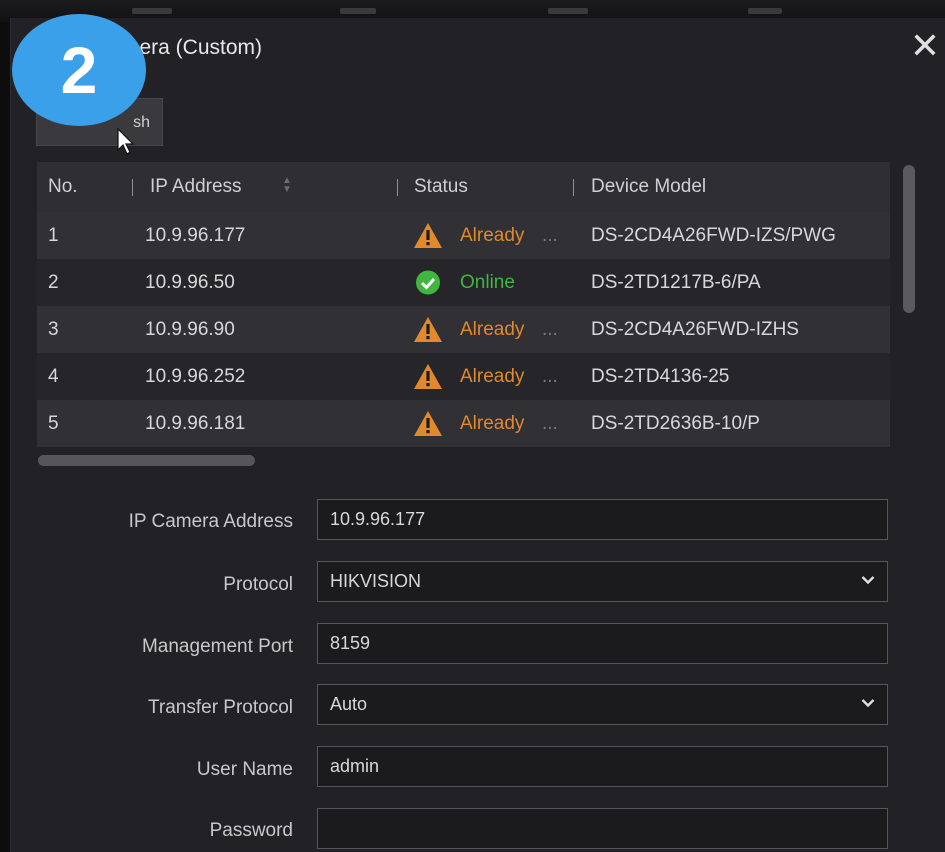 The width and height of the screenshot is (945, 852). I want to click on device-model-cell: DS-2CD4A26FWD-IZS/PWG, so click(713, 235).